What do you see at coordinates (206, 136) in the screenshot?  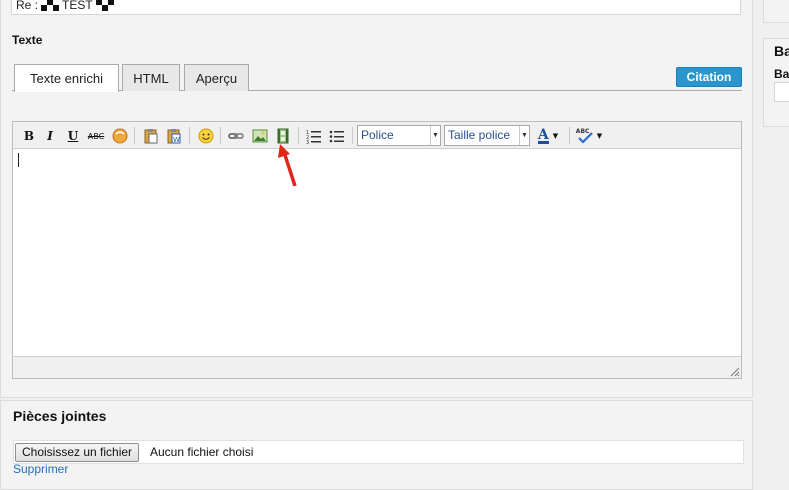 I see `smiley-icon` at bounding box center [206, 136].